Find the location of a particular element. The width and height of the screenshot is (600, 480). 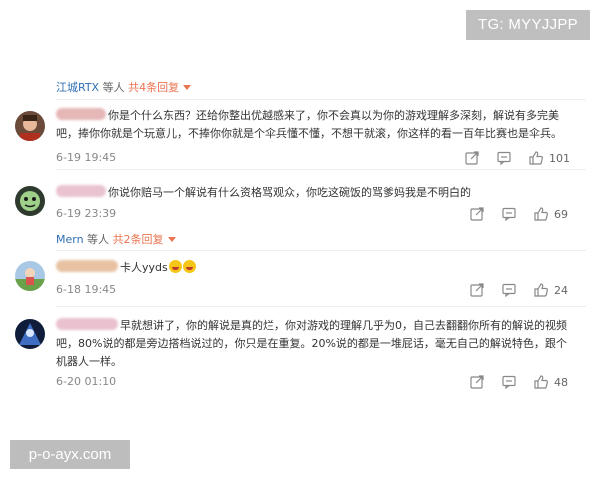

comment-actions: 24 is located at coordinates (511, 290).